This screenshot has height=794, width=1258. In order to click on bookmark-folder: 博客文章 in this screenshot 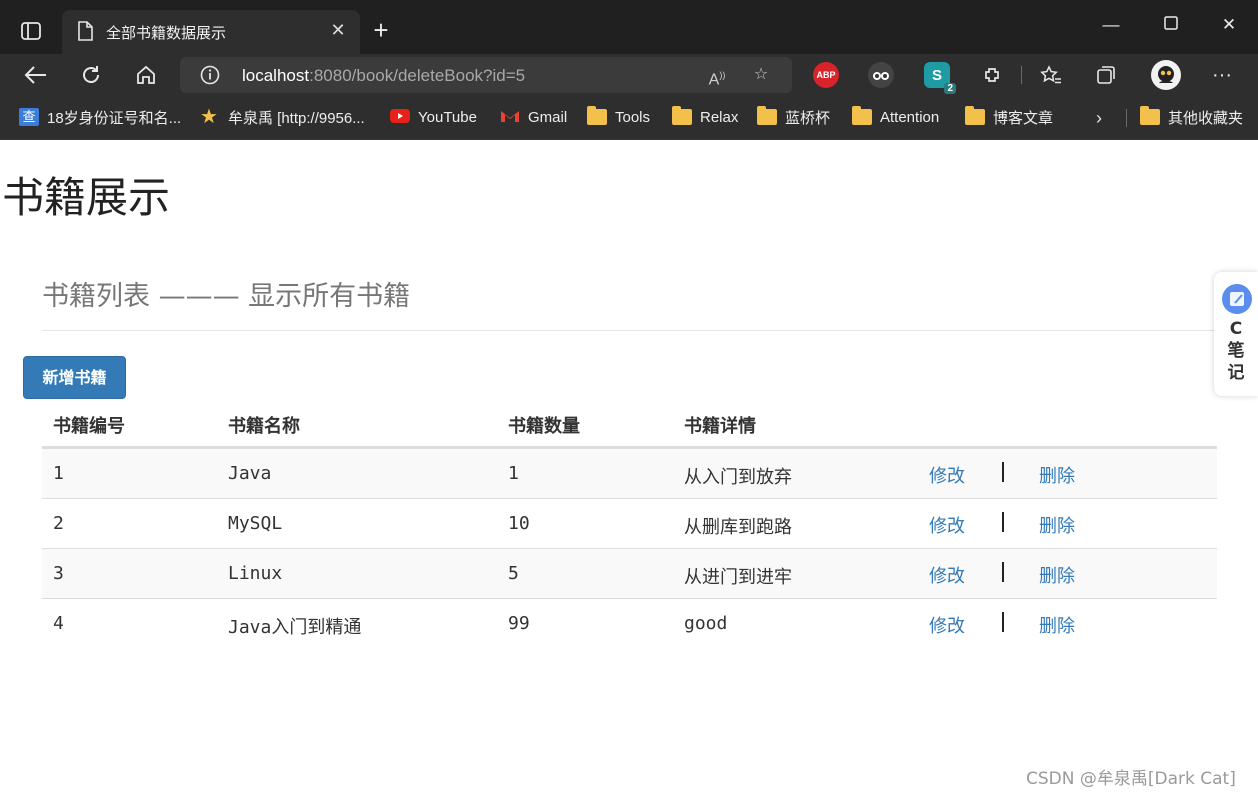, I will do `click(1009, 117)`.